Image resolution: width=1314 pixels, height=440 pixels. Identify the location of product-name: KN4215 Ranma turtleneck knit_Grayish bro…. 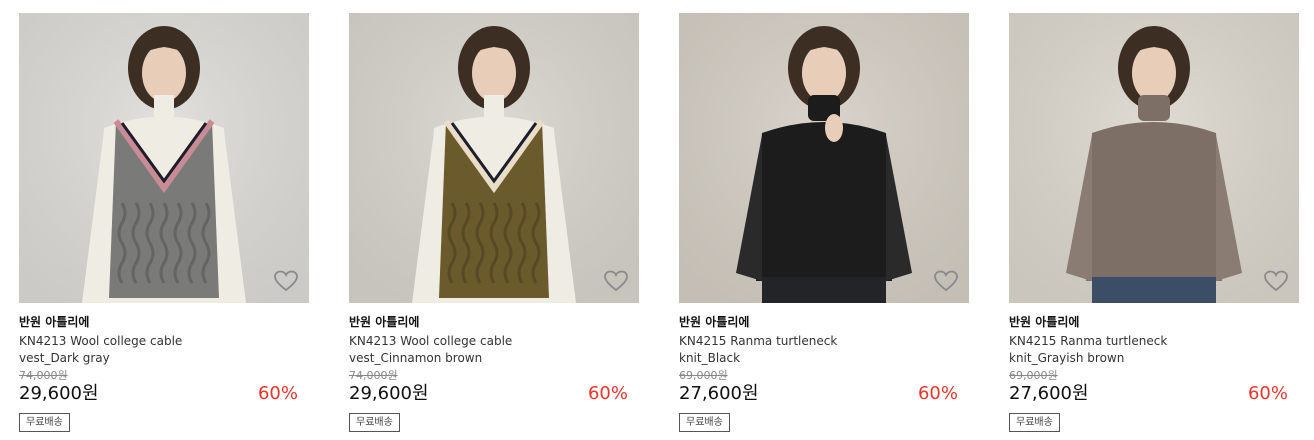
(1099, 350).